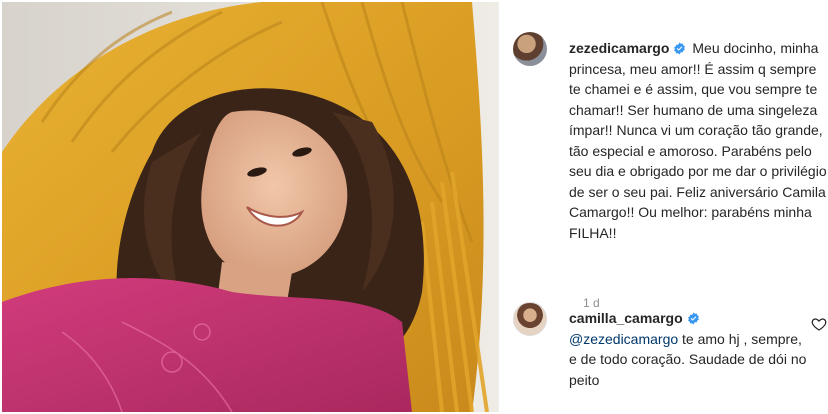  Describe the element at coordinates (819, 324) in the screenshot. I see `heart-outline-icon` at that location.